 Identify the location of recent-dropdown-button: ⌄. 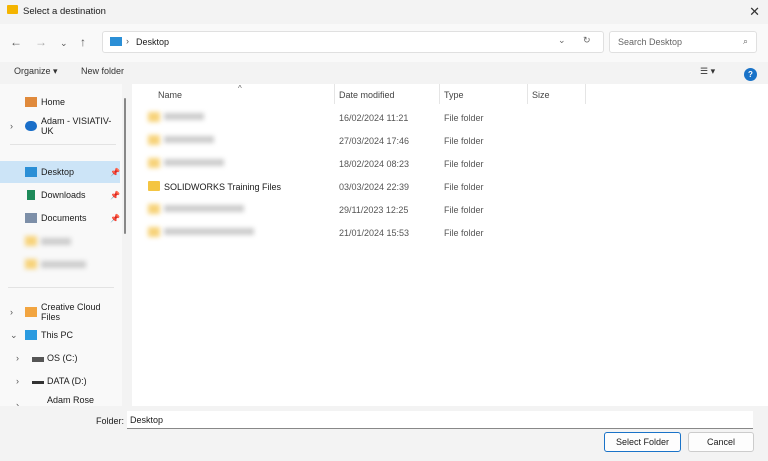
(64, 43).